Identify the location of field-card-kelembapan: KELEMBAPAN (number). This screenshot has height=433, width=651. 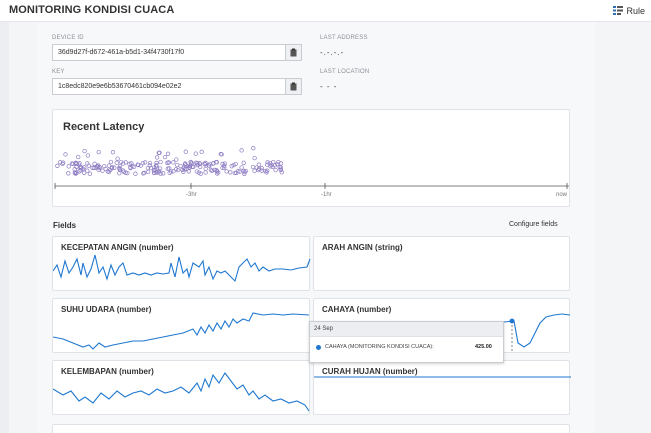
(181, 387).